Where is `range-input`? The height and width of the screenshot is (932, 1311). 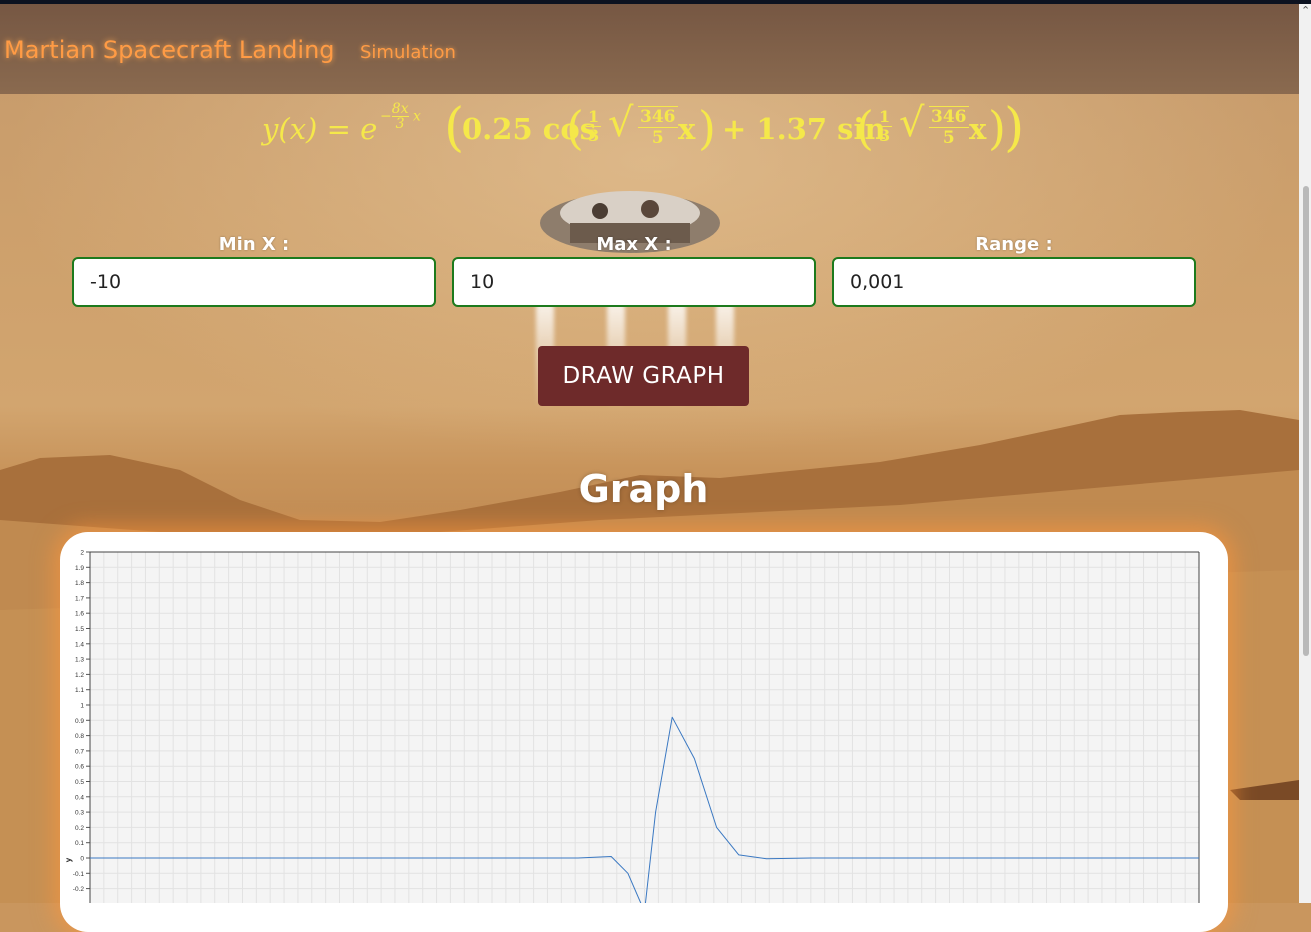
range-input is located at coordinates (1014, 282).